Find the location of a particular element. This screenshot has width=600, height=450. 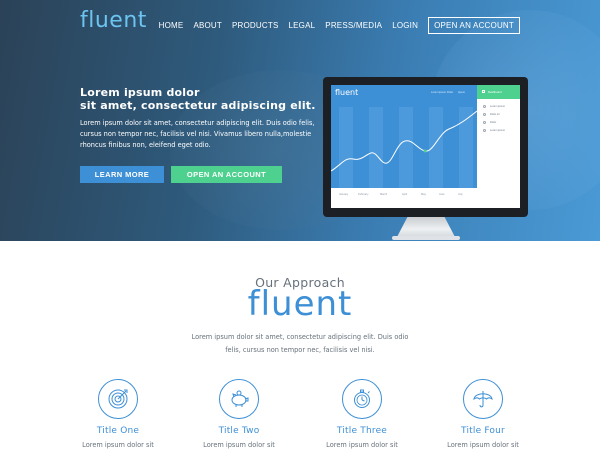

screen-line-chart is located at coordinates (404, 147).